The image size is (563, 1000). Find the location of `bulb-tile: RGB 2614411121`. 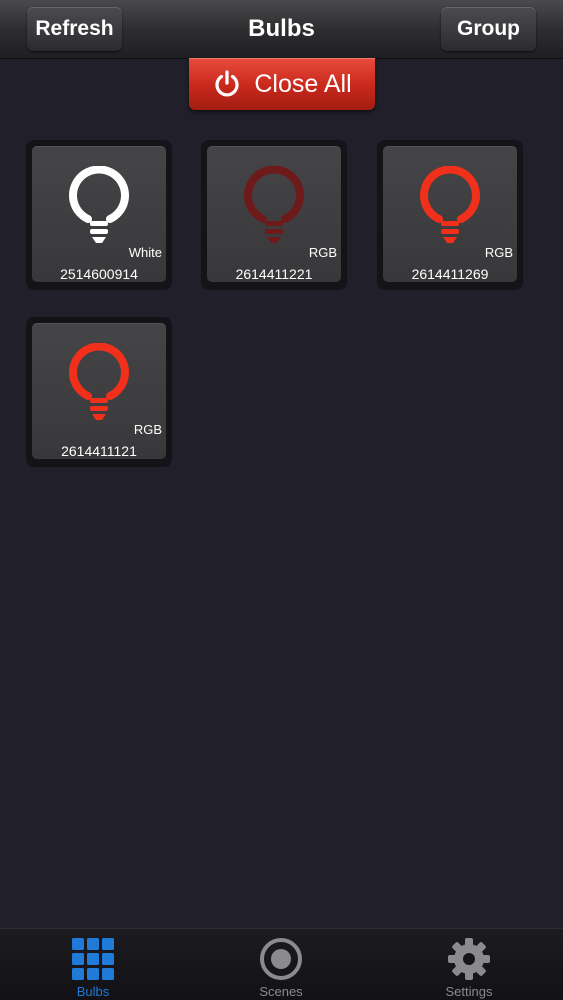

bulb-tile: RGB 2614411121 is located at coordinates (99, 391).